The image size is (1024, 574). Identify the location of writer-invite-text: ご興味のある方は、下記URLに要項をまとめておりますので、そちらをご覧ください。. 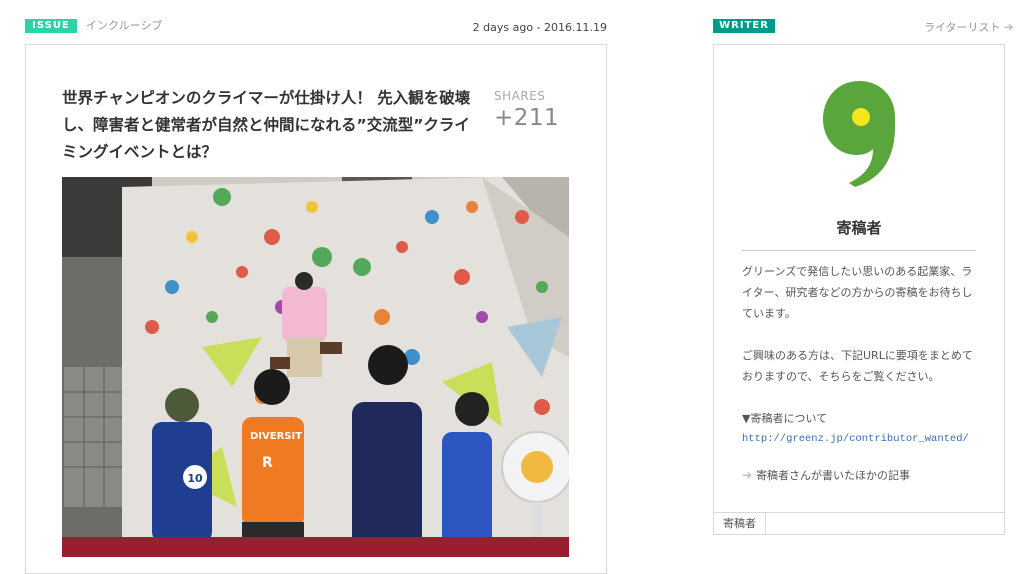
(857, 366).